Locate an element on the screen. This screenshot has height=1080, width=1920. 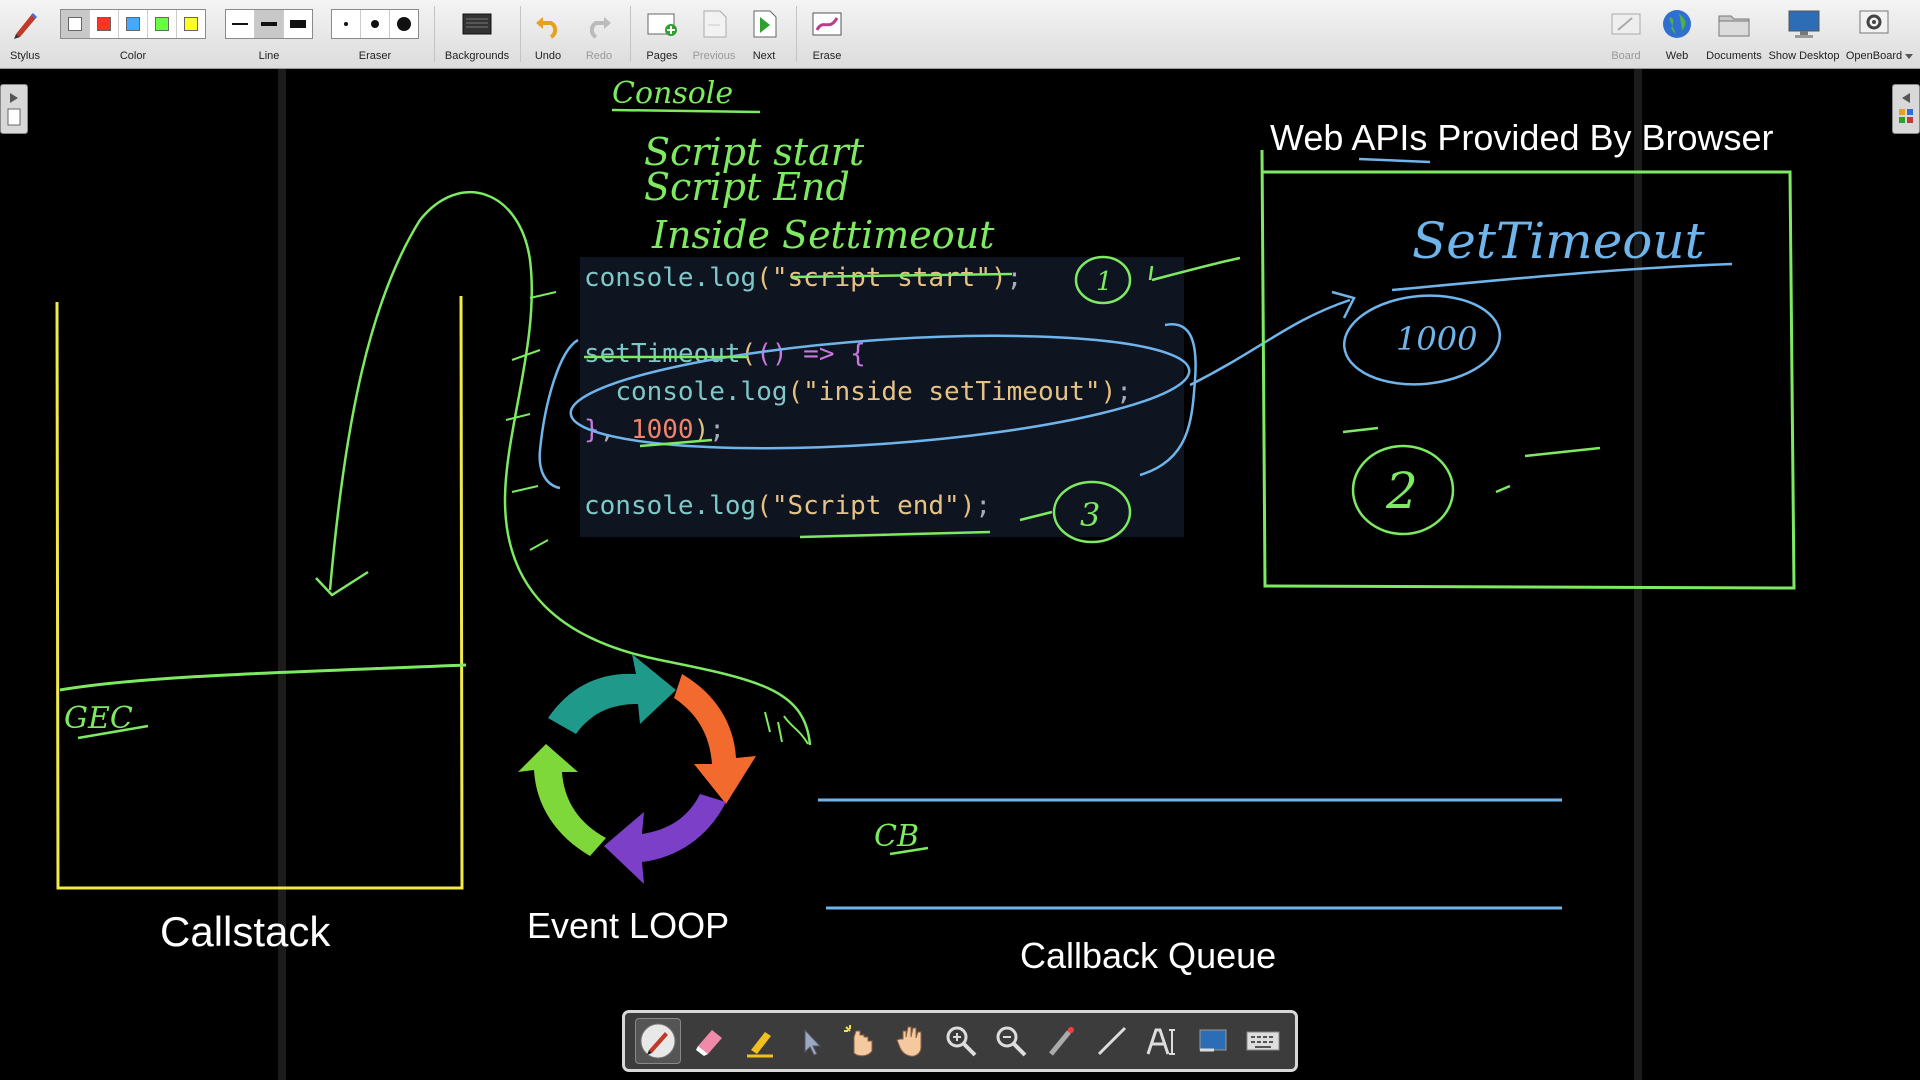
highlighter-tool is located at coordinates (760, 1041).